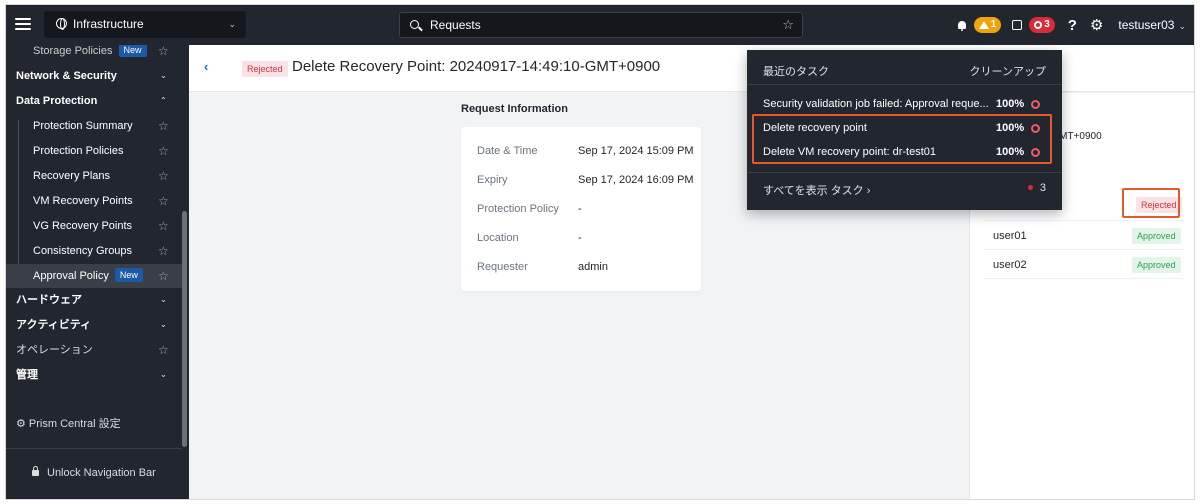  I want to click on bell-icon, so click(962, 25).